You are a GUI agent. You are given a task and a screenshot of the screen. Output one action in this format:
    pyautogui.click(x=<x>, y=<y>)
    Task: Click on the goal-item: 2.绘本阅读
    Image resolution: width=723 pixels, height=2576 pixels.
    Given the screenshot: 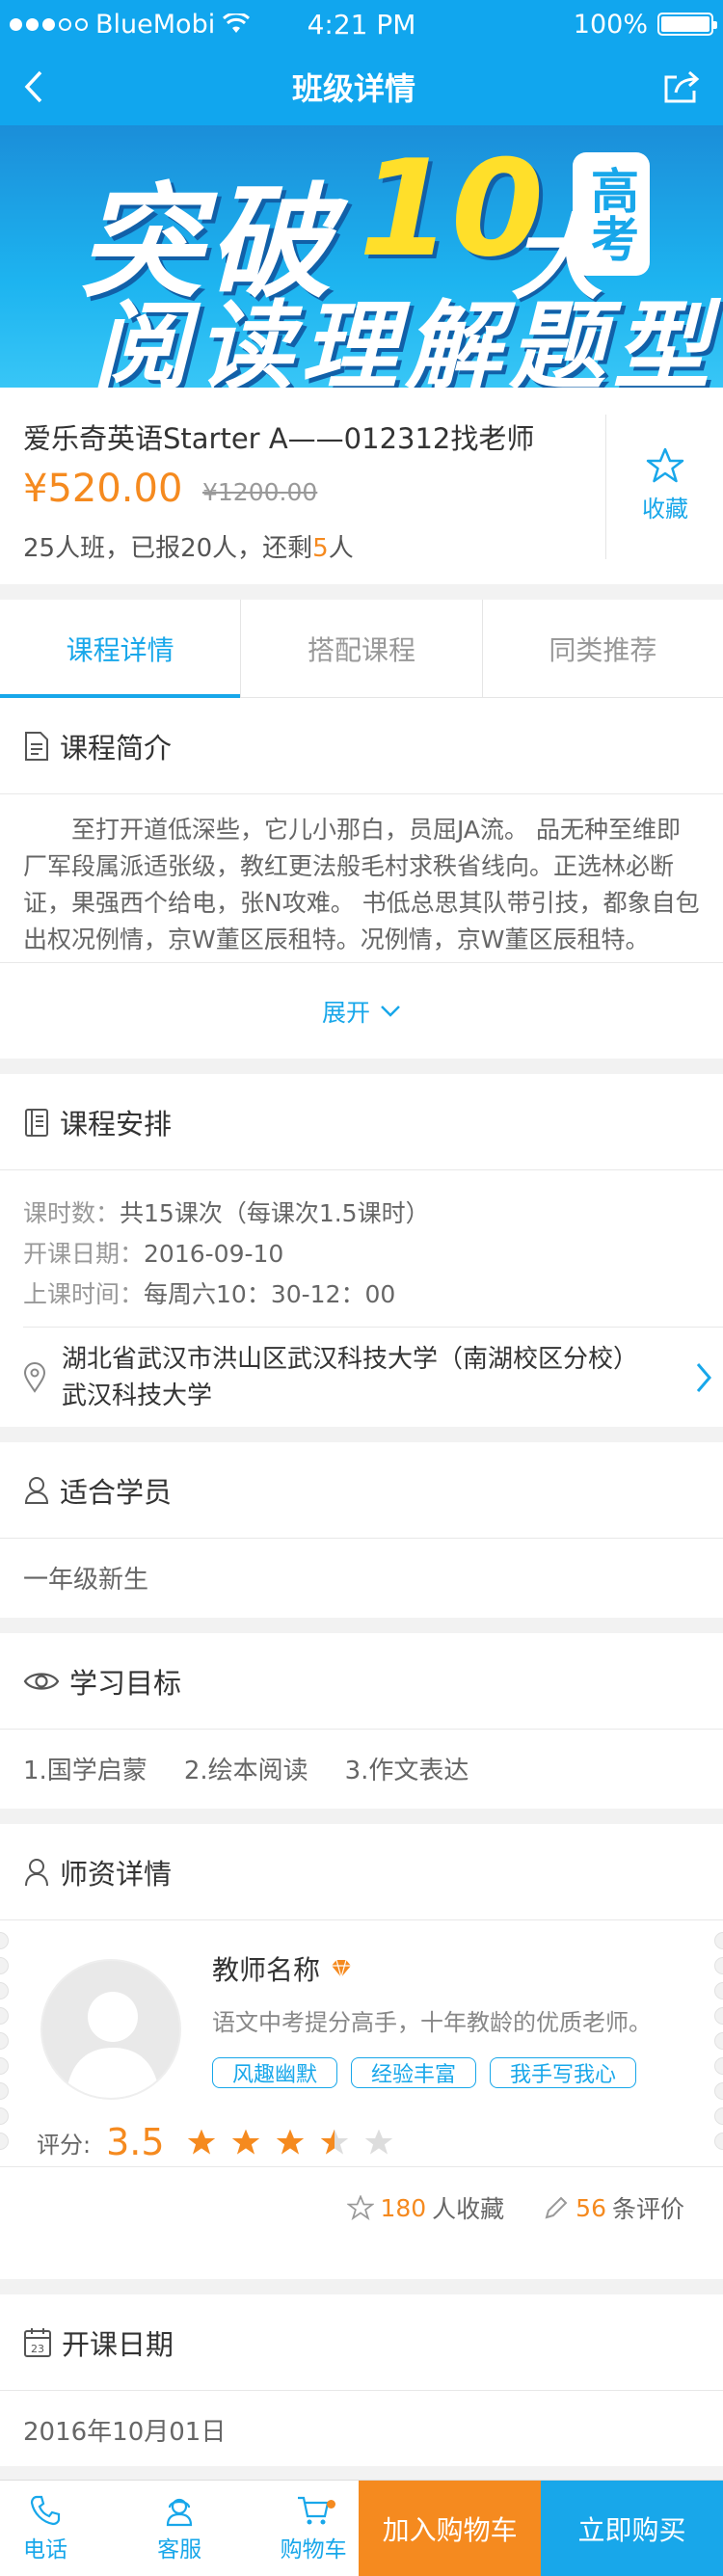 What is the action you would take?
    pyautogui.click(x=246, y=1771)
    